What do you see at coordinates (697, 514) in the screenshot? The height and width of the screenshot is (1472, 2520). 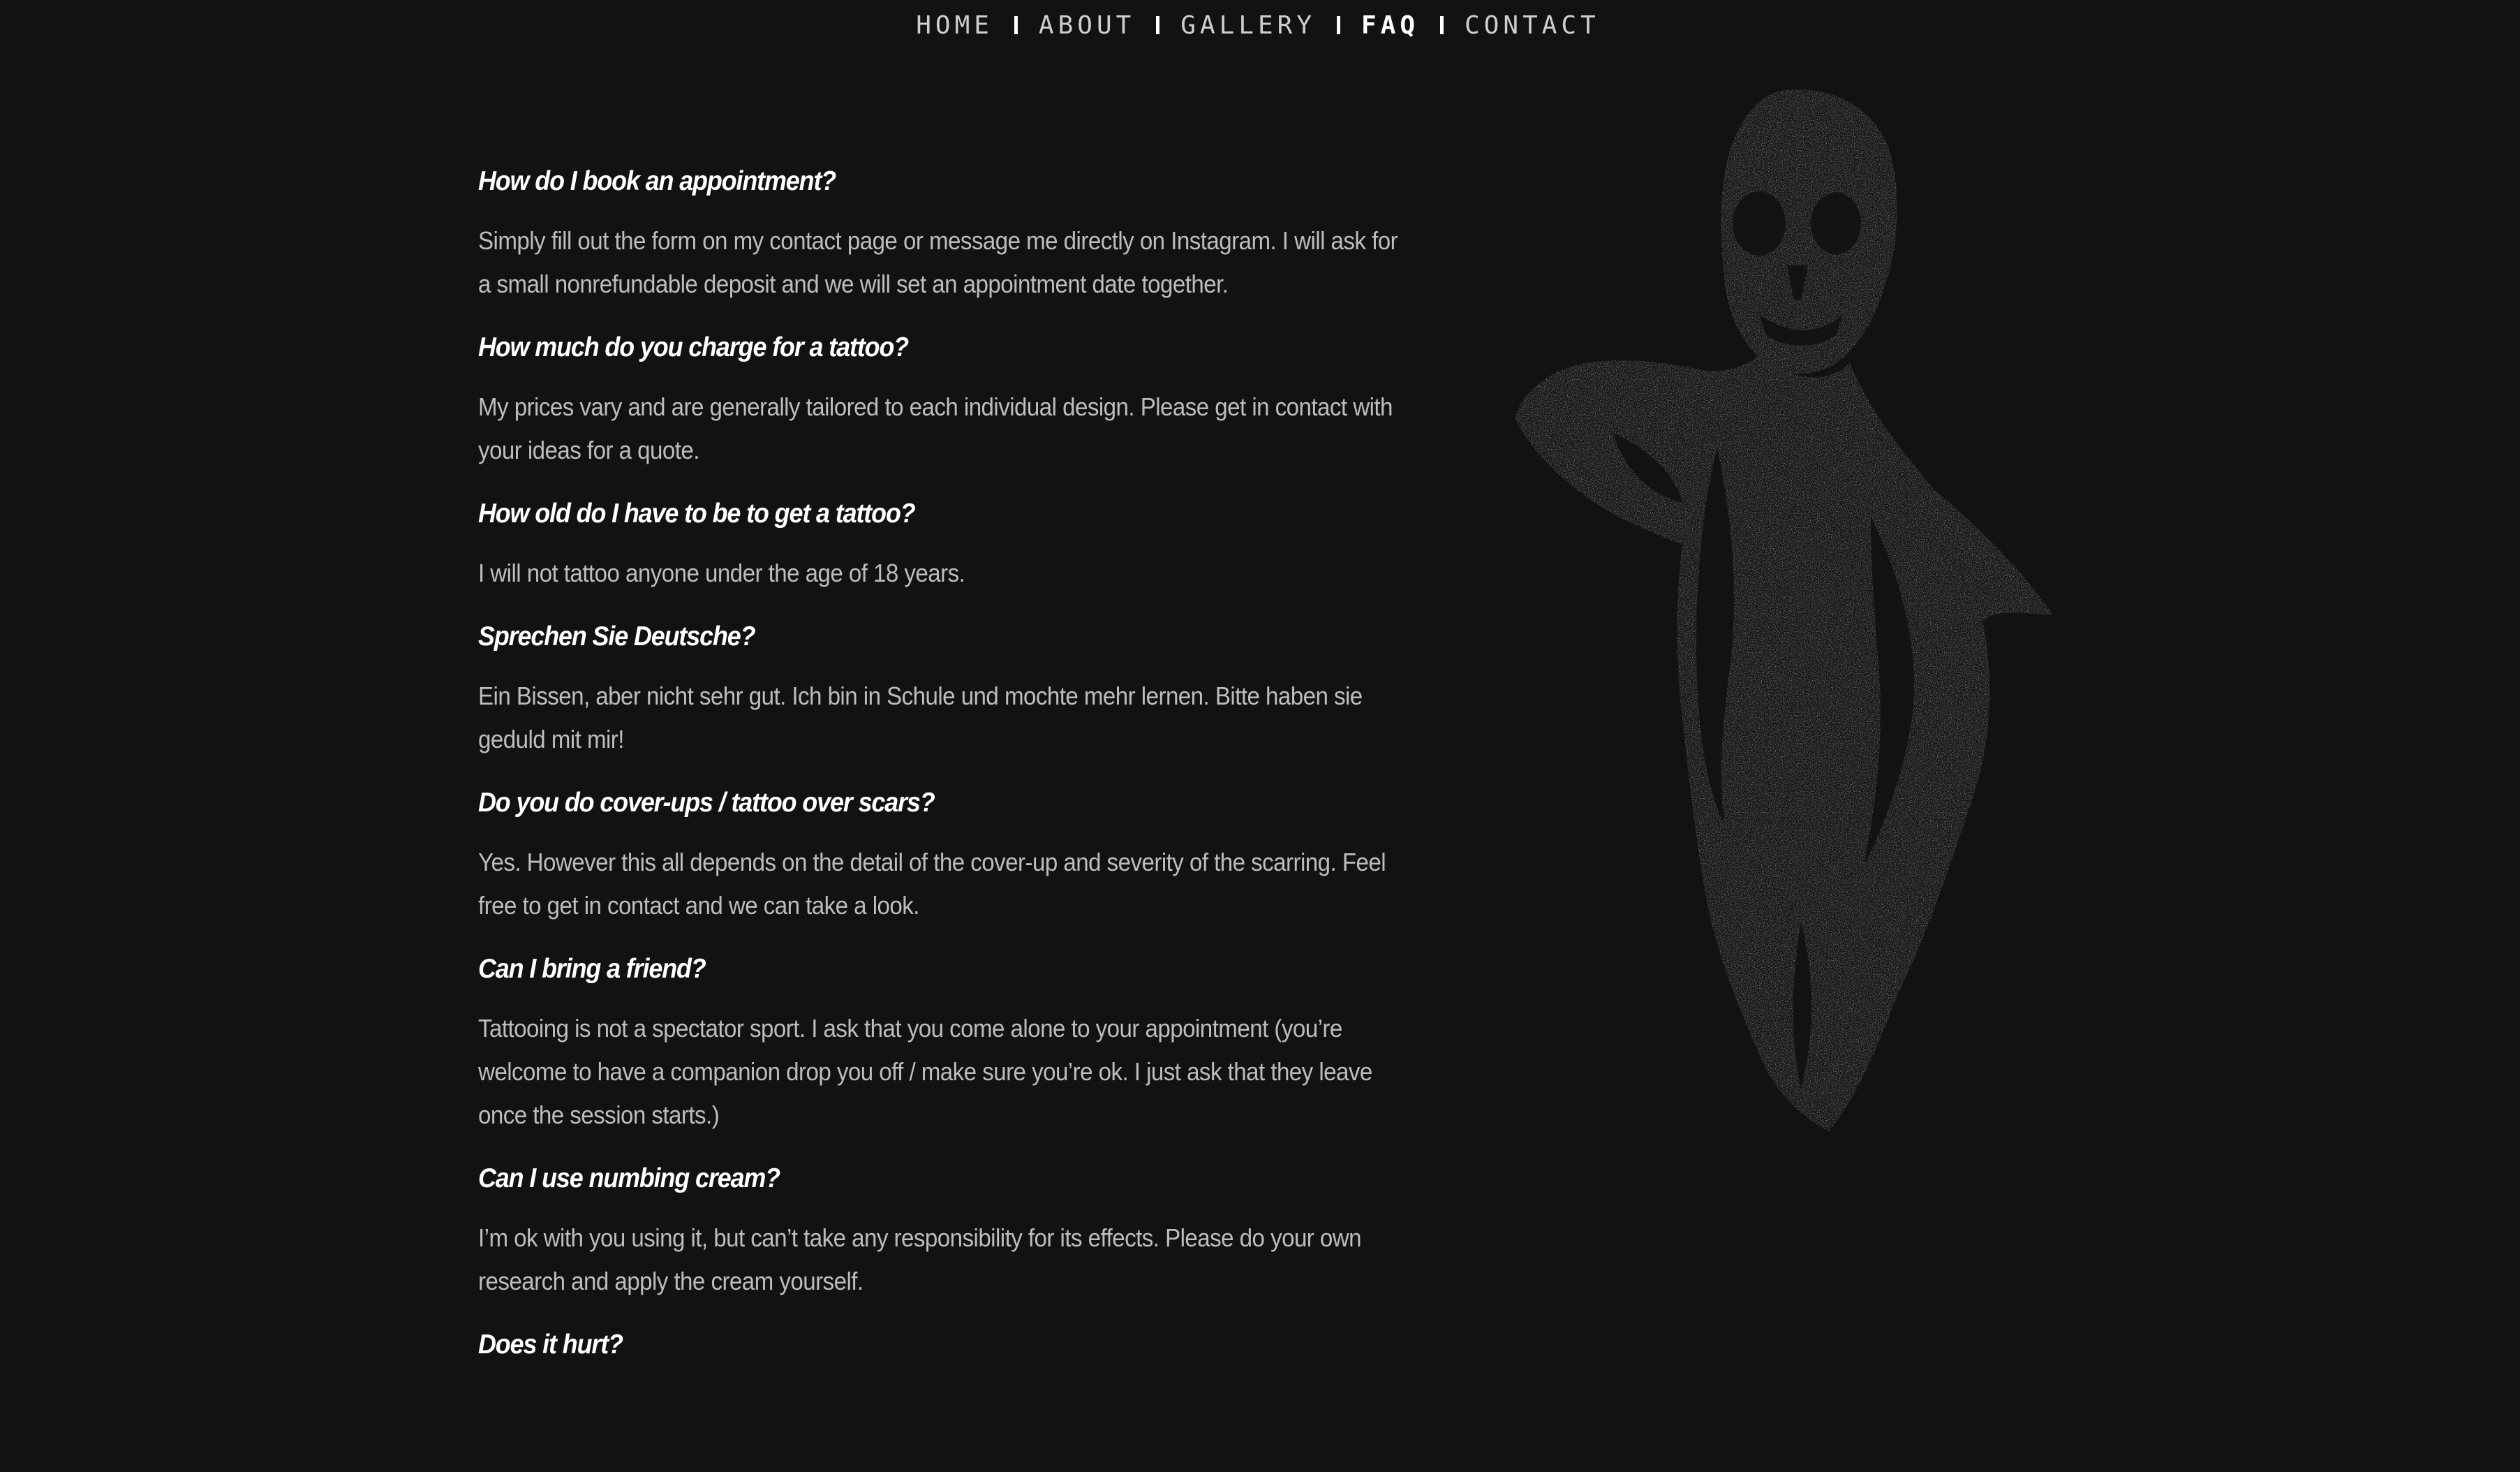 I see `faq-question: How old do I have to be to get a tattoo?` at bounding box center [697, 514].